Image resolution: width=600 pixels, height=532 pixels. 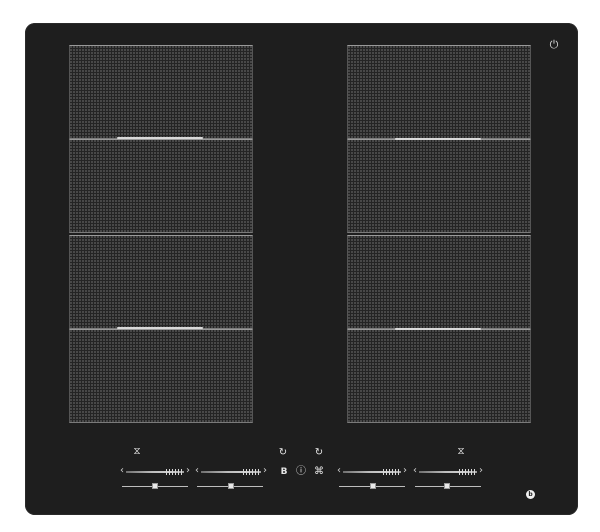 What do you see at coordinates (231, 471) in the screenshot?
I see `power-slider-2: ‹ ›` at bounding box center [231, 471].